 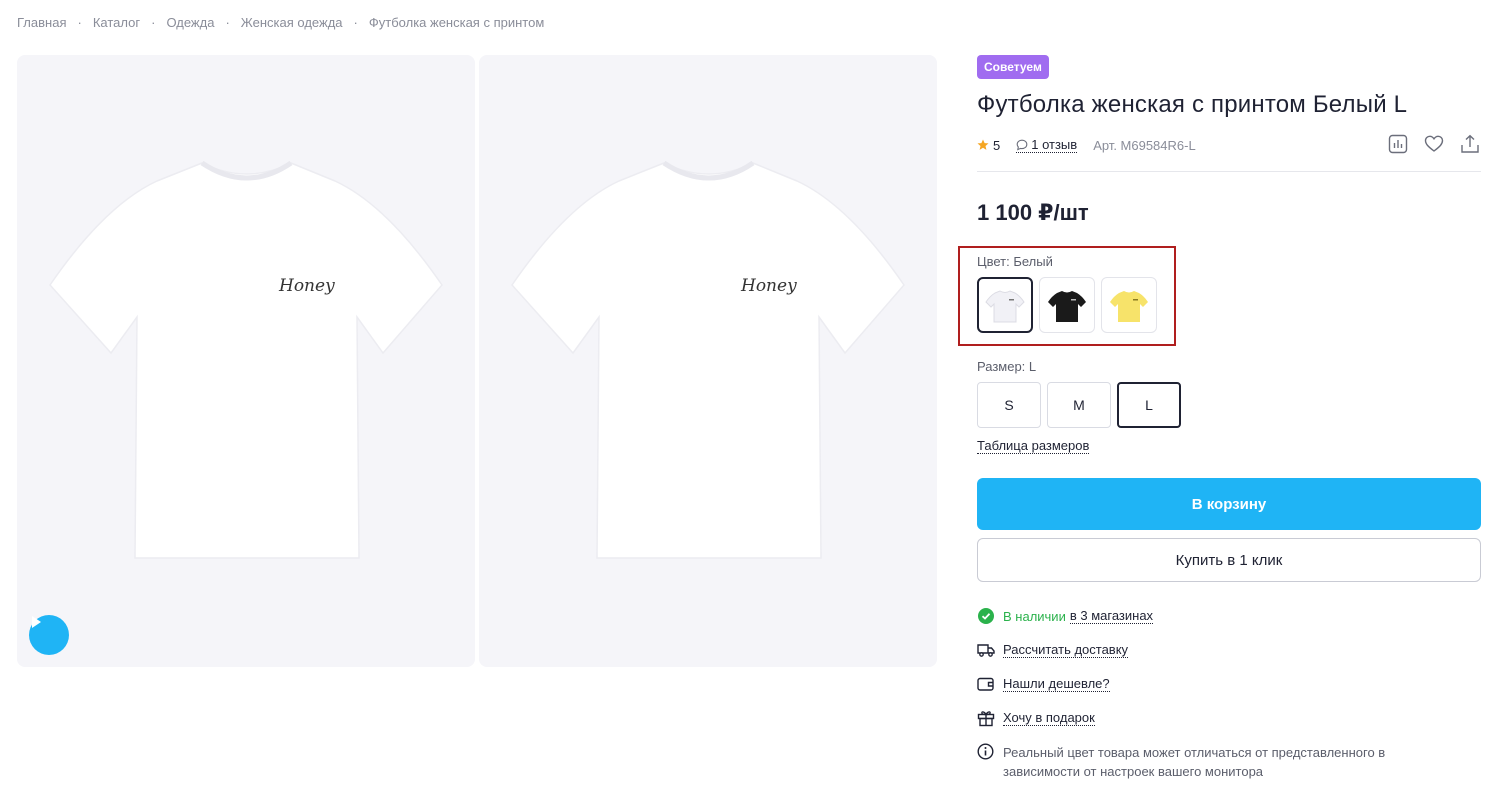 What do you see at coordinates (49, 635) in the screenshot?
I see `play-video-button` at bounding box center [49, 635].